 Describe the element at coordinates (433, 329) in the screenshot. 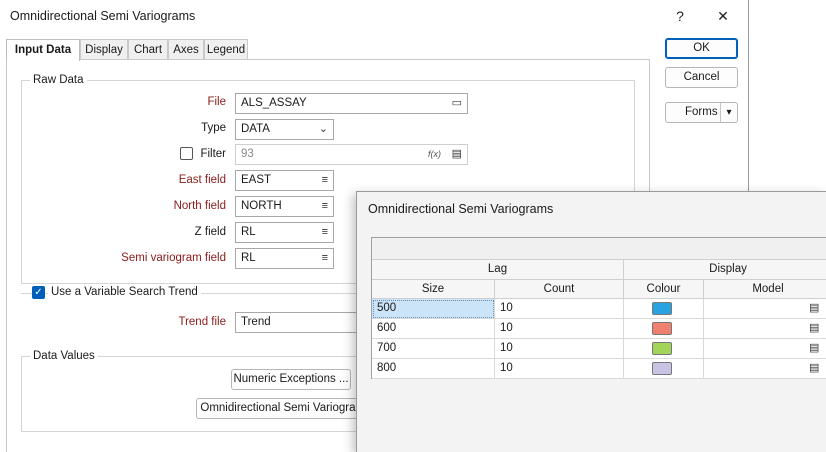

I see `size-cell: 600` at that location.